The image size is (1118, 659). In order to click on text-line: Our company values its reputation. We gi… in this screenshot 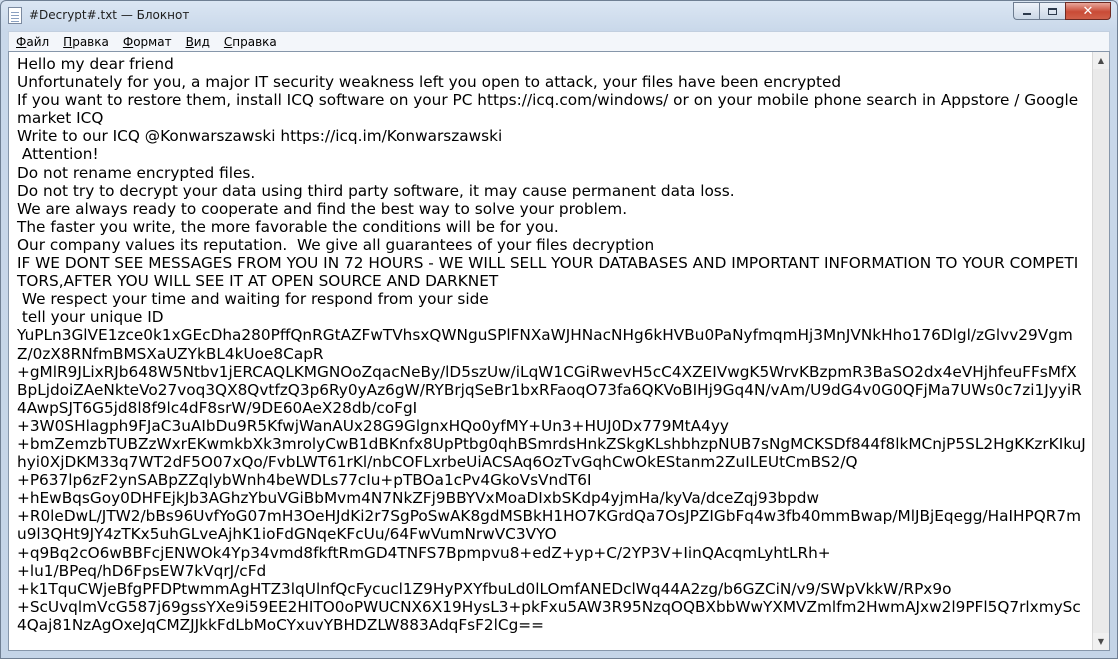, I will do `click(336, 244)`.